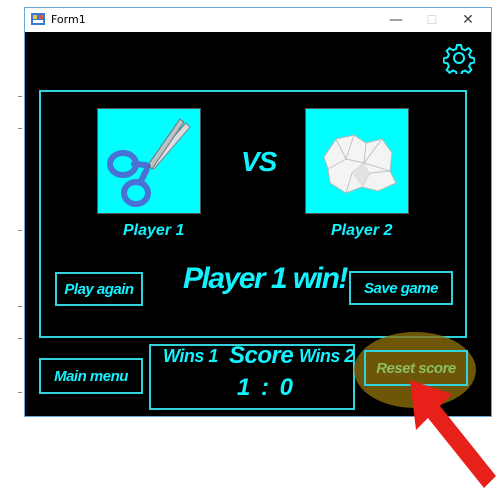  I want to click on player1-label: Player 1, so click(154, 230).